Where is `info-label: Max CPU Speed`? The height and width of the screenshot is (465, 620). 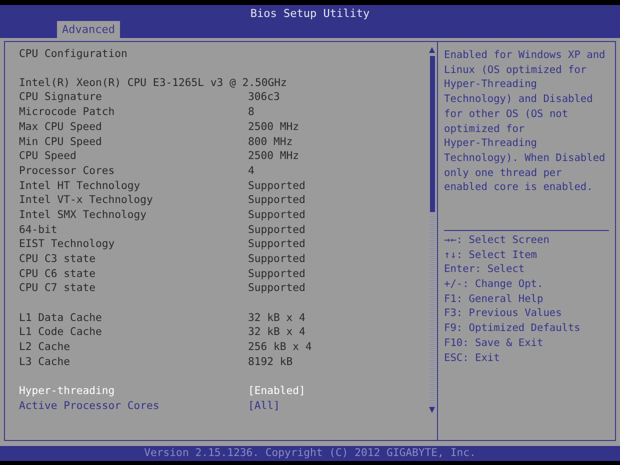
info-label: Max CPU Speed is located at coordinates (61, 127).